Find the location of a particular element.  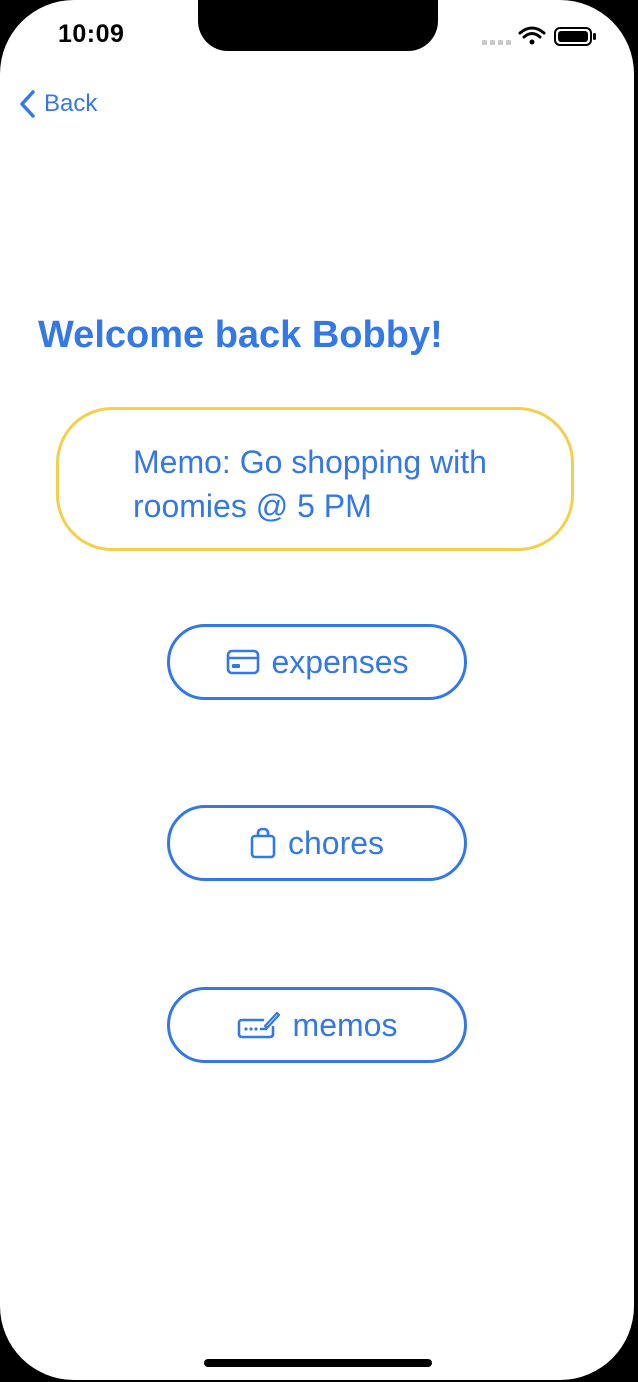

signal-icon is located at coordinates (496, 42).